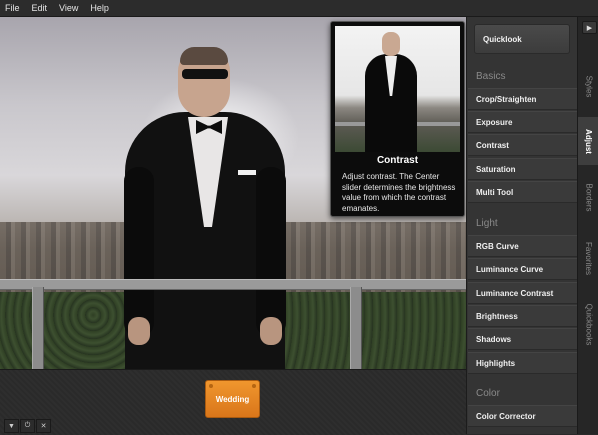  Describe the element at coordinates (391, 44) in the screenshot. I see `tooltip-preview-head` at that location.